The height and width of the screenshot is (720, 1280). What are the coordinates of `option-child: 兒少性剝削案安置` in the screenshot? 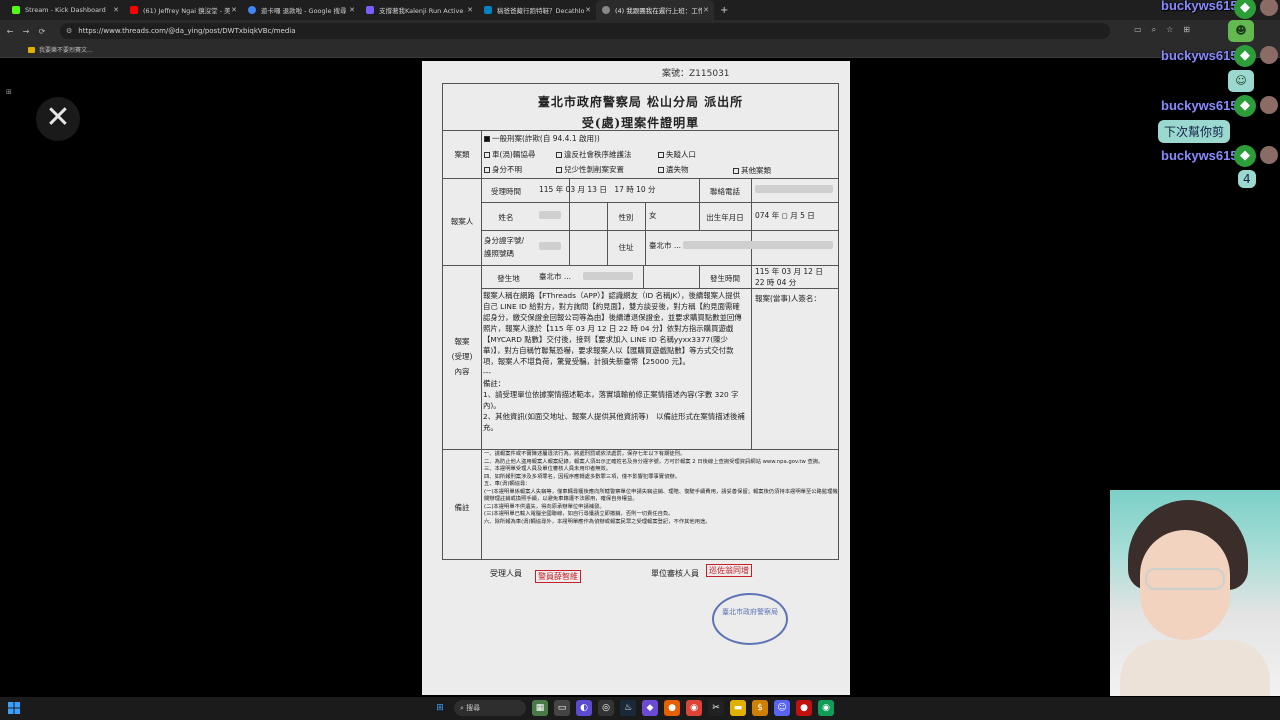 It's located at (590, 169).